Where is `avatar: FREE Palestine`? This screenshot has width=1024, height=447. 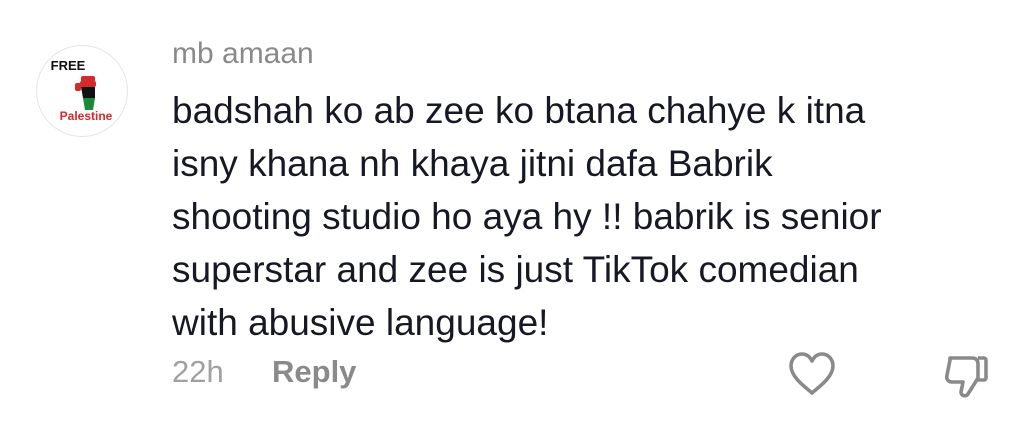
avatar: FREE Palestine is located at coordinates (82, 91).